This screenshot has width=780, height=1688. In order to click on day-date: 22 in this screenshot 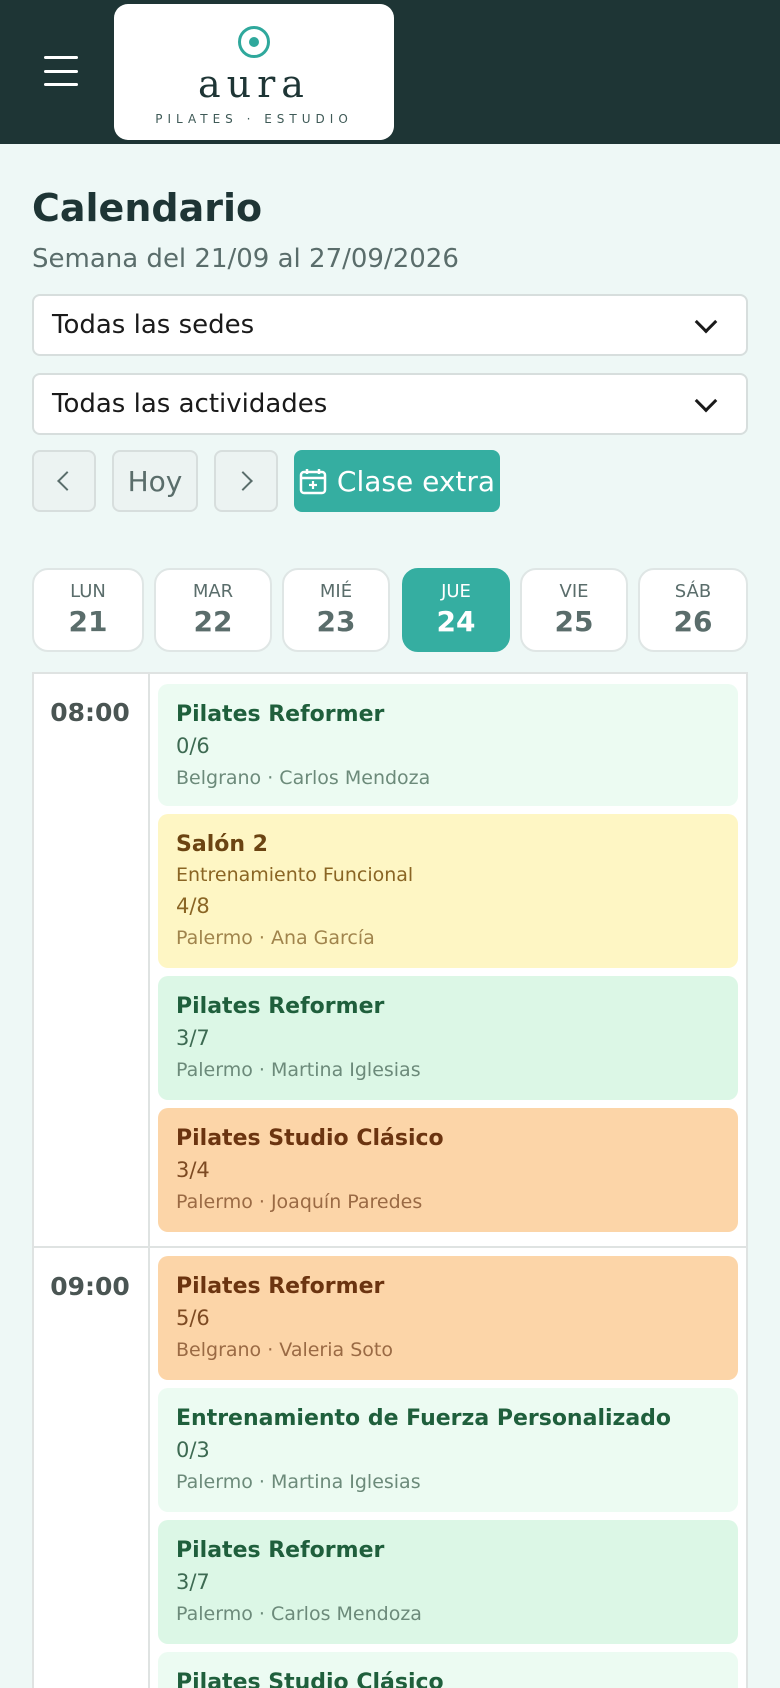, I will do `click(213, 621)`.